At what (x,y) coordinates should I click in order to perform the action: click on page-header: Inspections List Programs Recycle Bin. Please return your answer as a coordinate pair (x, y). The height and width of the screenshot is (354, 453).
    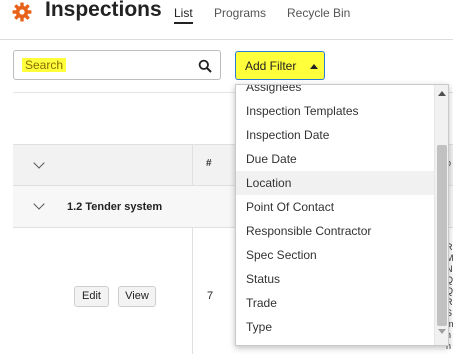
    Looking at the image, I should click on (226, 20).